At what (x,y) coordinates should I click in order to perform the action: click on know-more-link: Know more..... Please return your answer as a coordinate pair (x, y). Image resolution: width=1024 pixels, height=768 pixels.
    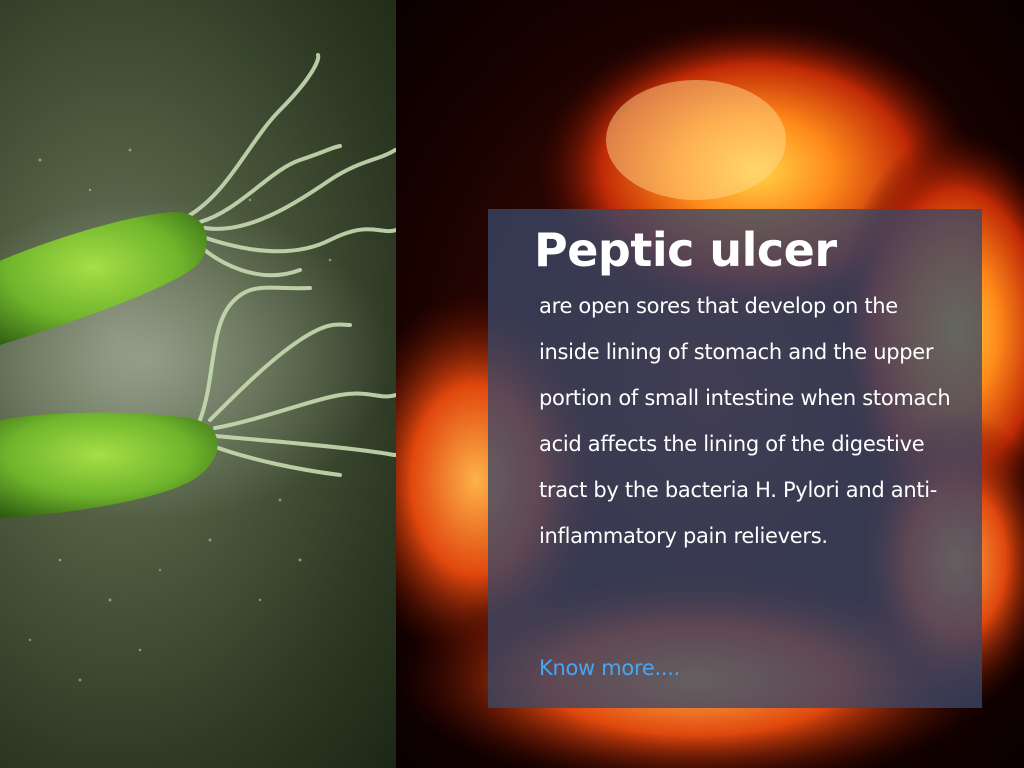
    Looking at the image, I should click on (609, 668).